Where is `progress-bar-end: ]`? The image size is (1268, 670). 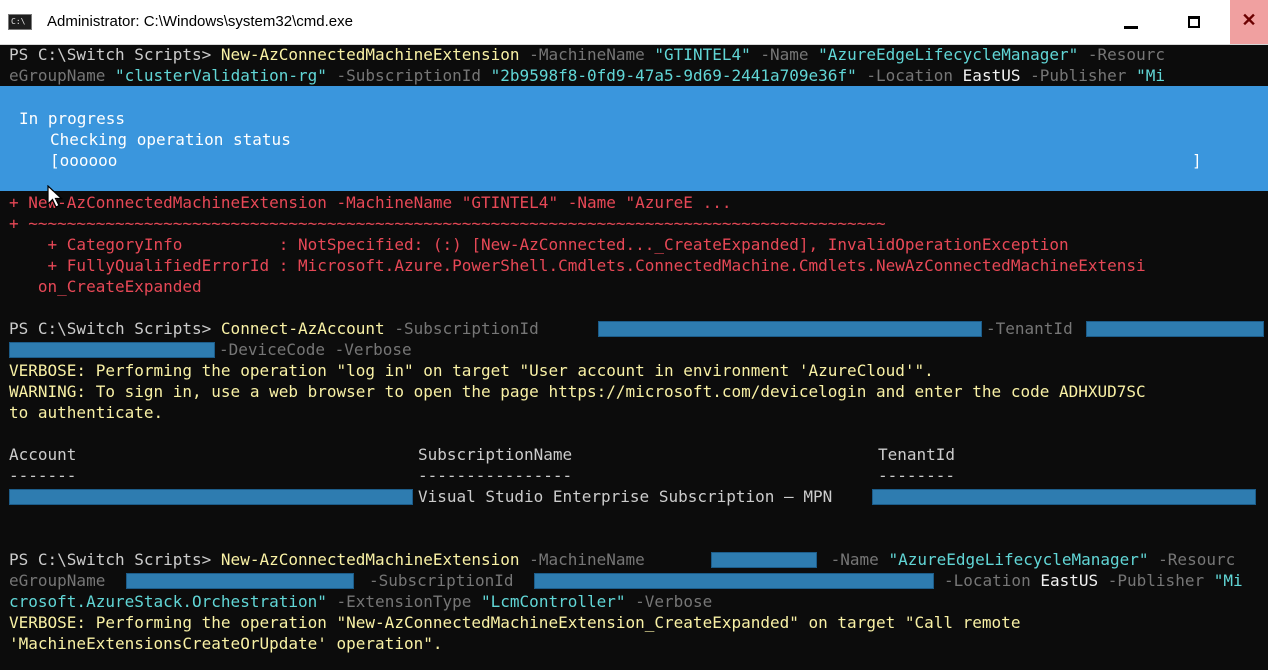 progress-bar-end: ] is located at coordinates (1197, 160).